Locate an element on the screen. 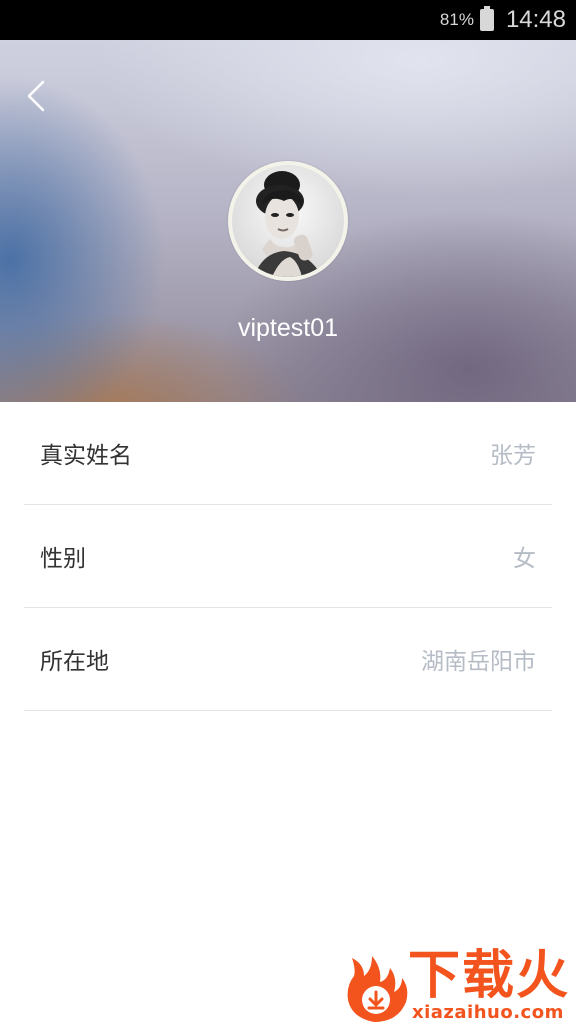 The width and height of the screenshot is (576, 1024). battery-icon is located at coordinates (486, 18).